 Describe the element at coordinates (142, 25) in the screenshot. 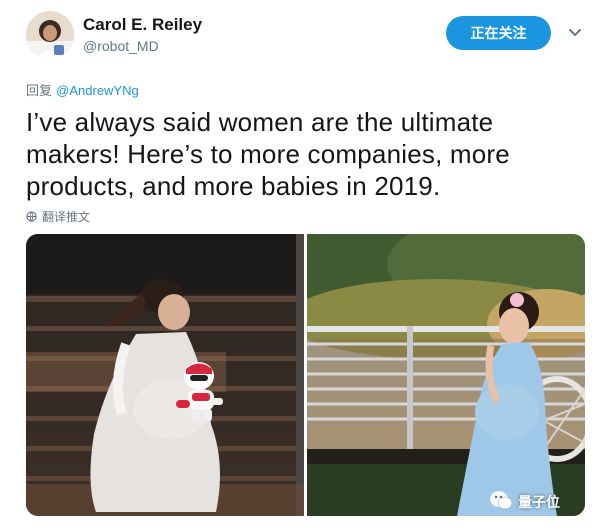

I see `author-name: Carol E. Reiley` at that location.